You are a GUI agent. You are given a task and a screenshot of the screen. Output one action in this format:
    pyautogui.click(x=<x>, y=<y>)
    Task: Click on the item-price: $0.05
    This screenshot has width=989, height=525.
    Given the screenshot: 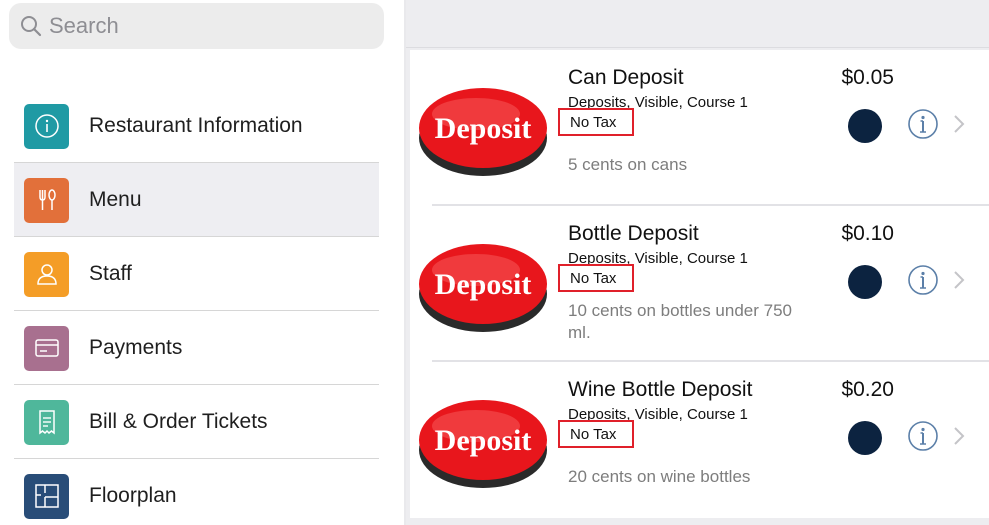 What is the action you would take?
    pyautogui.click(x=867, y=77)
    